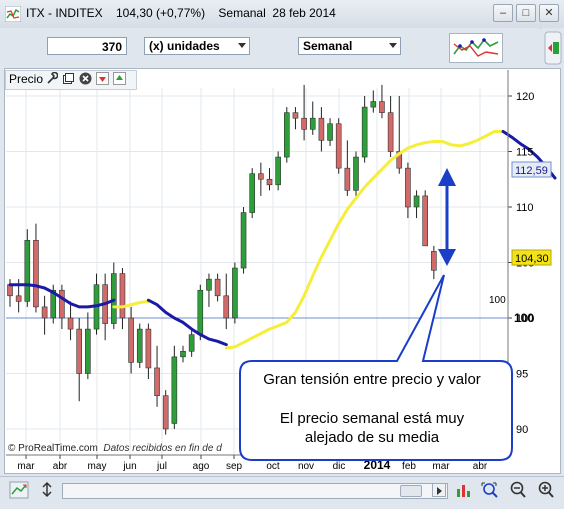 The width and height of the screenshot is (564, 509). I want to click on zoom-fit-icon, so click(490, 492).